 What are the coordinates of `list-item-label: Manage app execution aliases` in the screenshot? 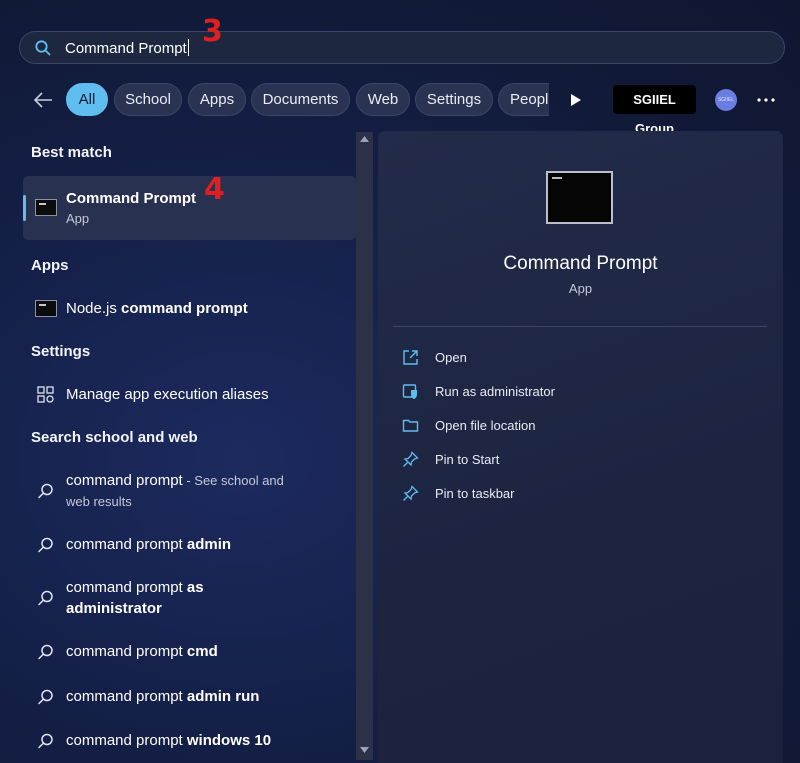 It's located at (167, 394).